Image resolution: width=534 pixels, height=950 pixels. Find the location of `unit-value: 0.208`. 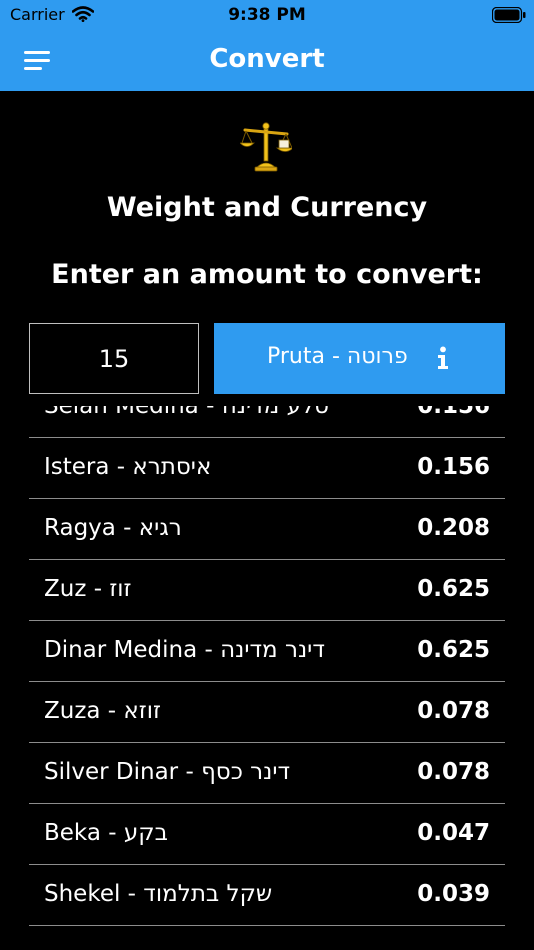

unit-value: 0.208 is located at coordinates (453, 528).